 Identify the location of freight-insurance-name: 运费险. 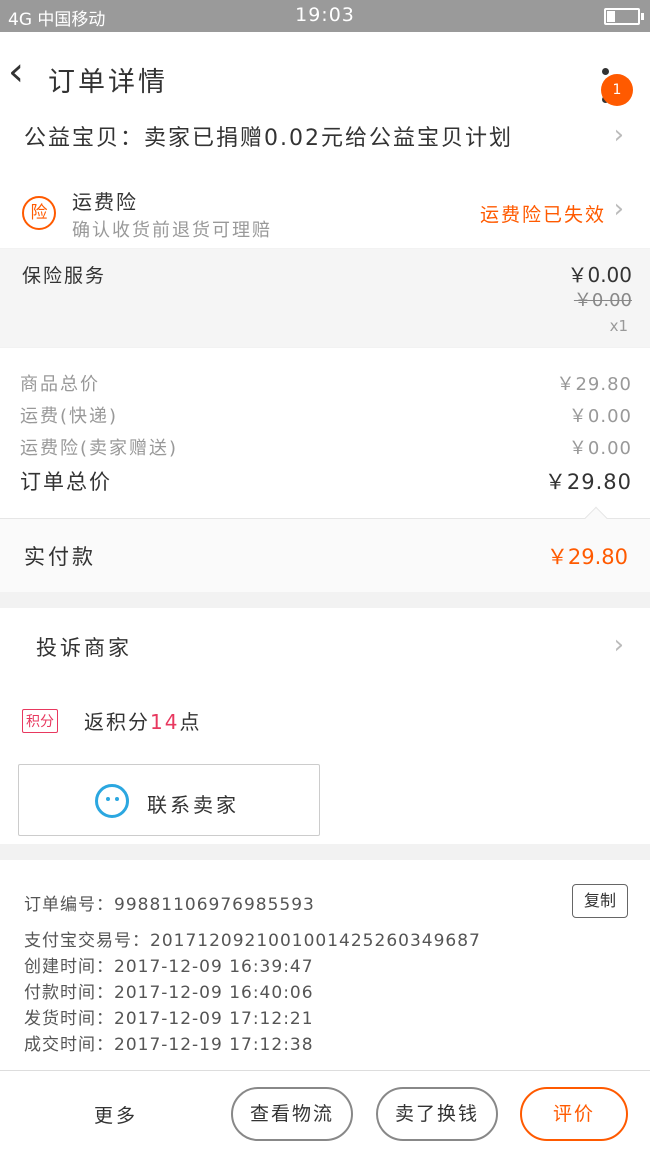
(105, 202).